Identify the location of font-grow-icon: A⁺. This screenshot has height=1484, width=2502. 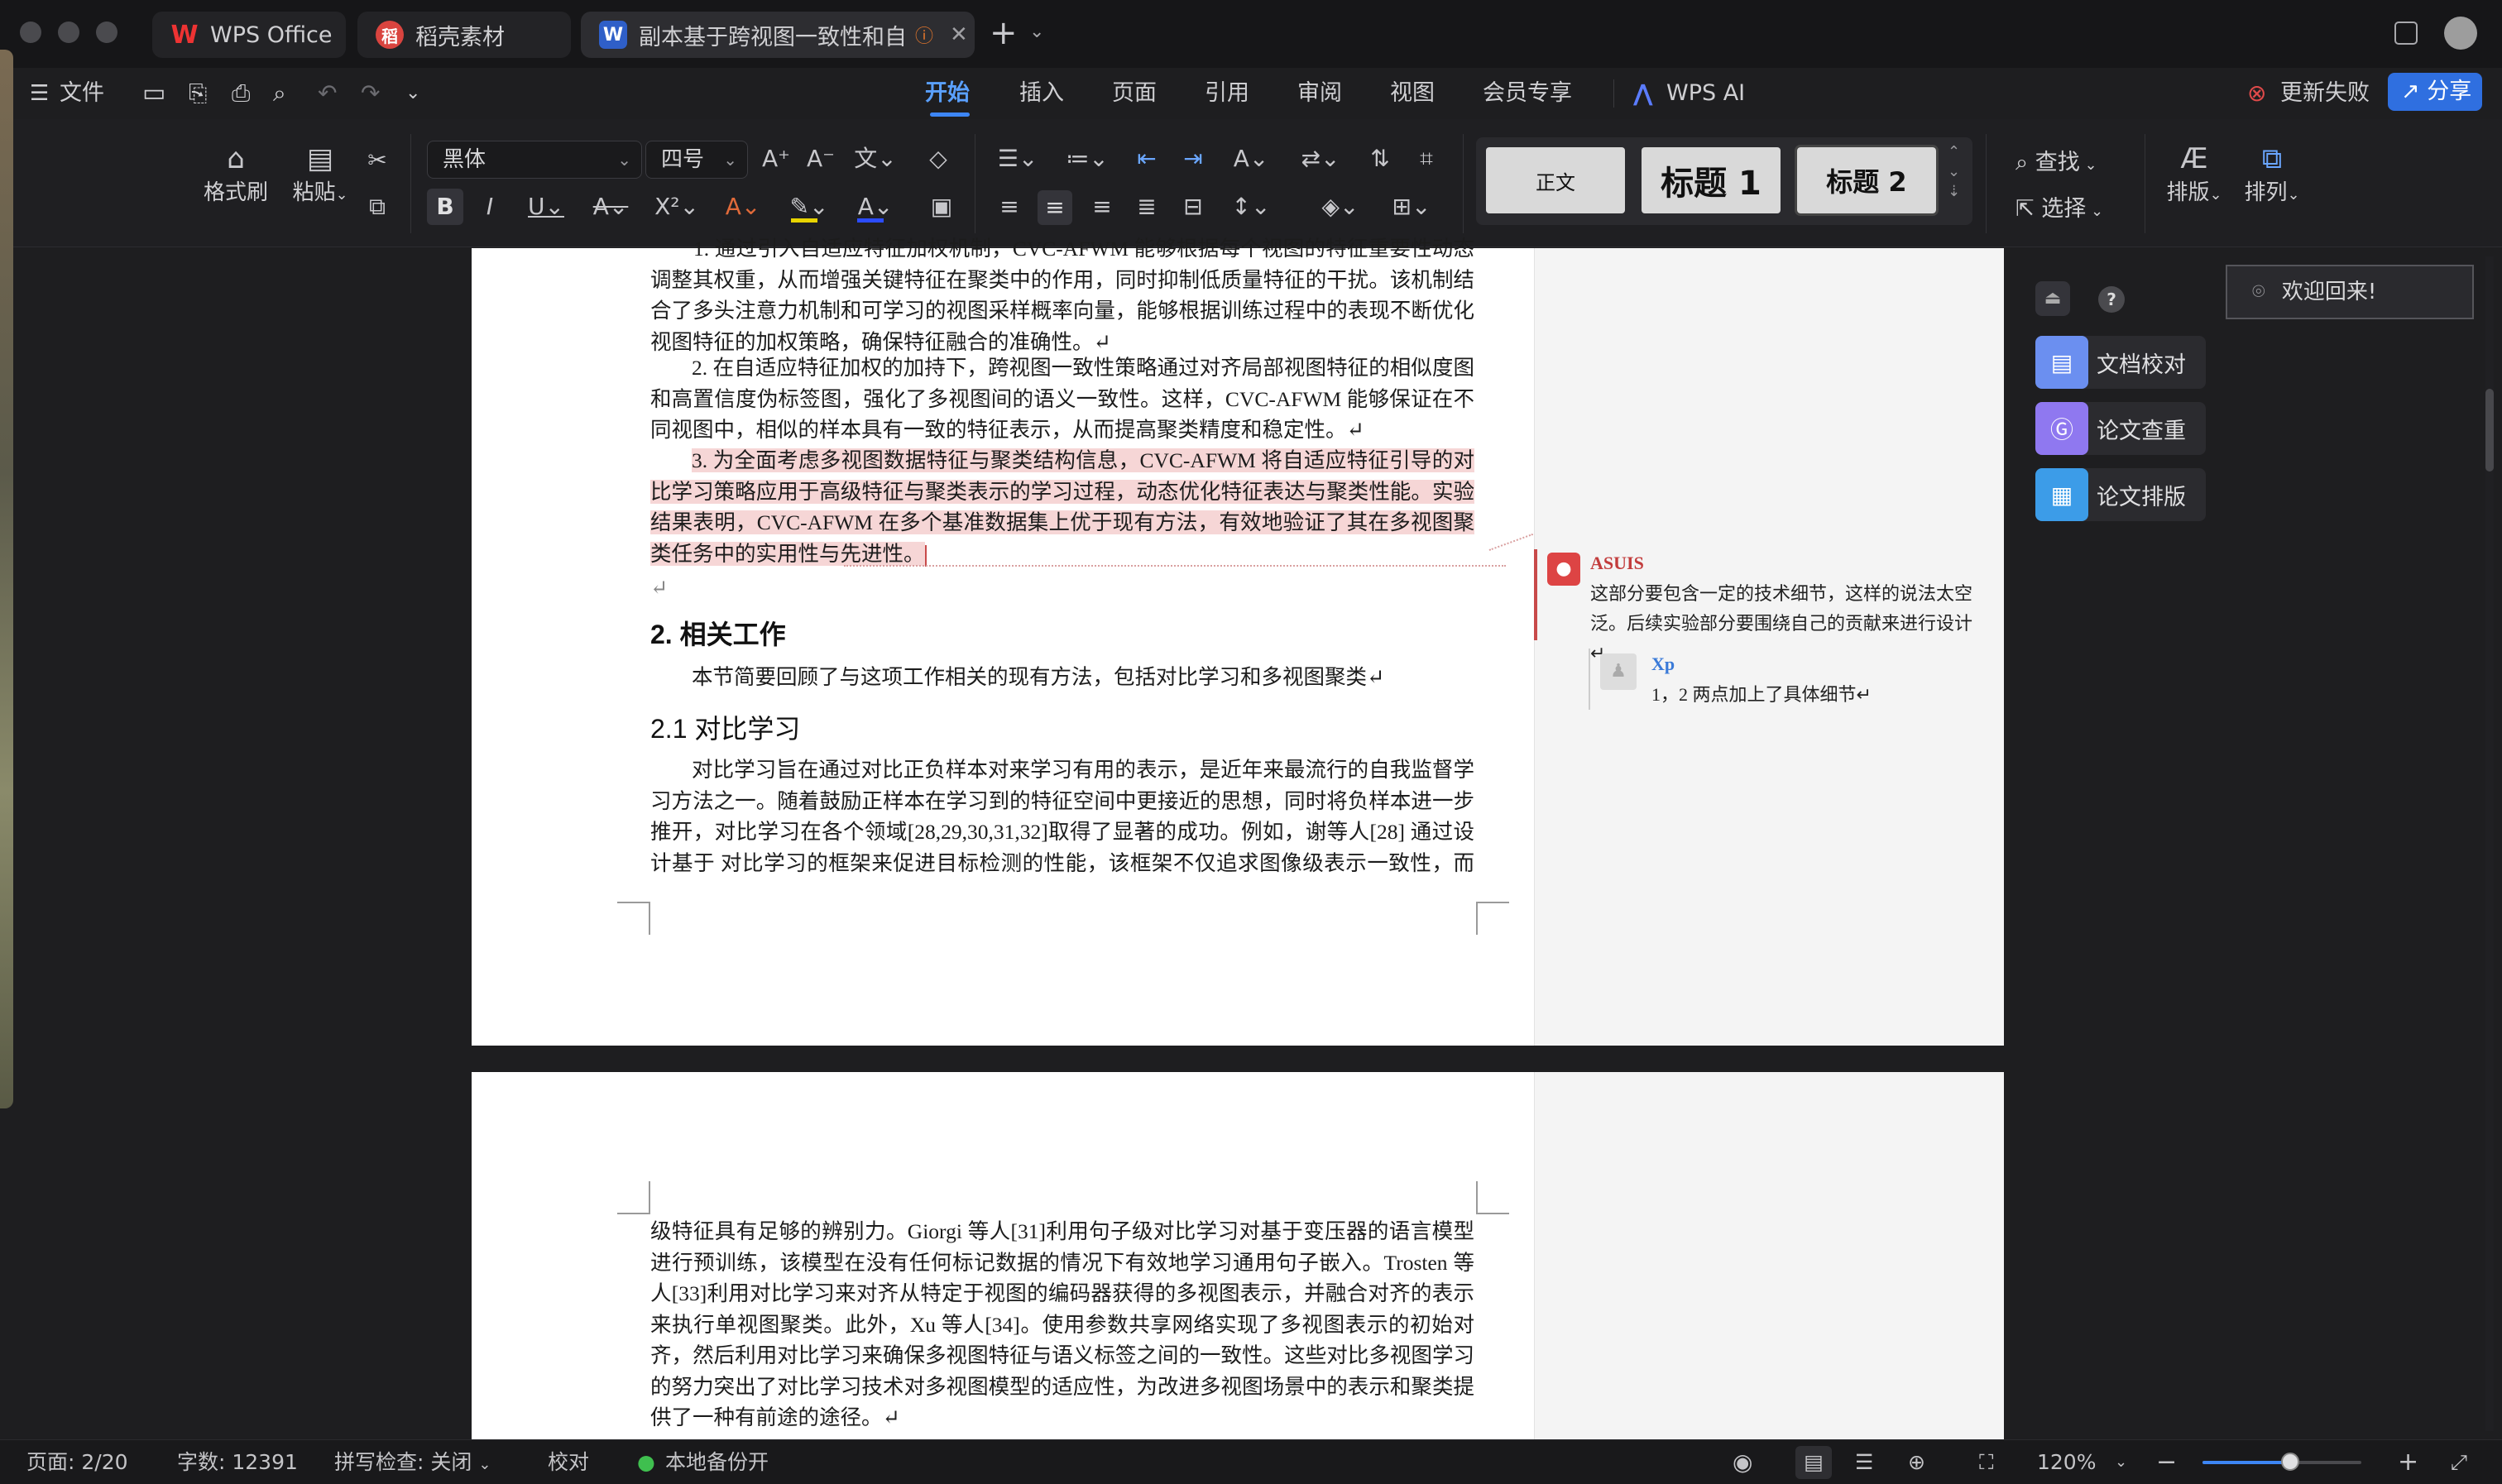
(776, 158).